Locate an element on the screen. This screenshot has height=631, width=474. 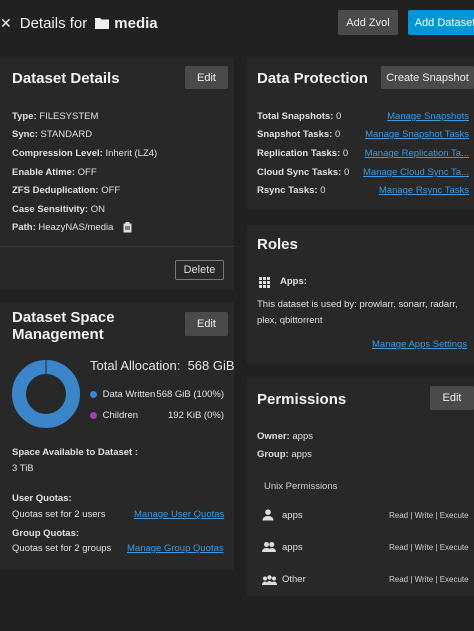
user-quotas-text: Quotas set for 2 users is located at coordinates (59, 514).